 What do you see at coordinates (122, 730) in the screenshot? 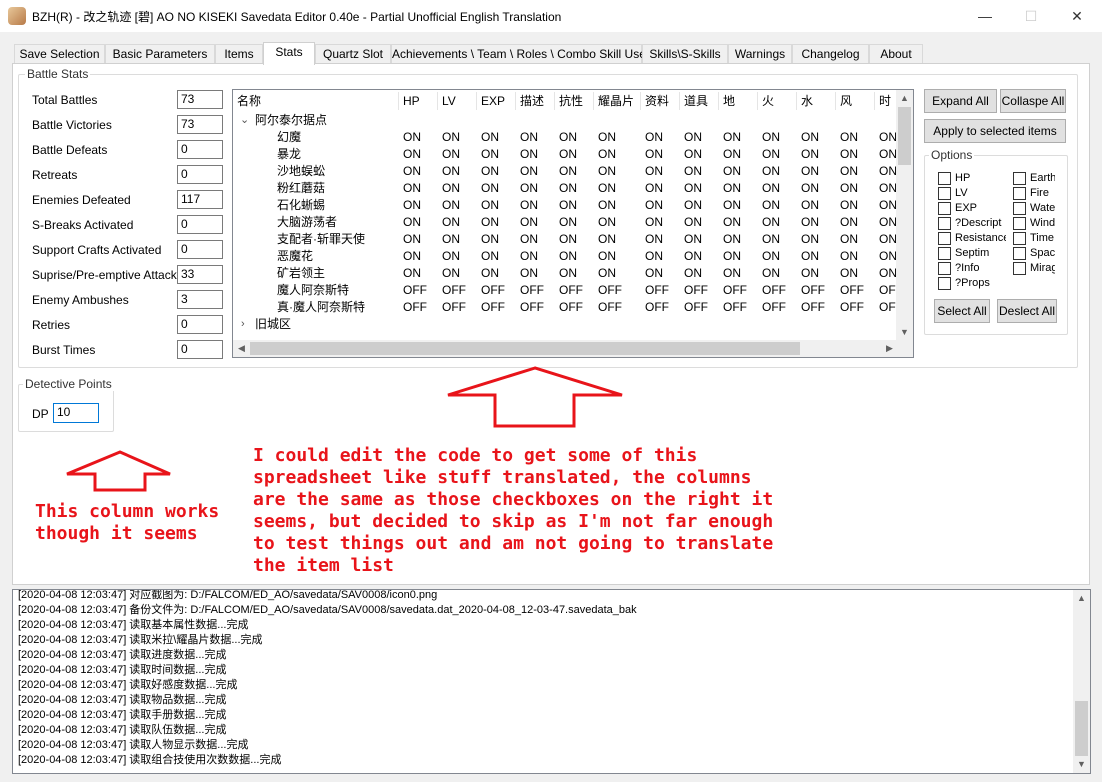
I see `log-line: [2020-04-08 12:03:47] 读取队伍数据...完成` at bounding box center [122, 730].